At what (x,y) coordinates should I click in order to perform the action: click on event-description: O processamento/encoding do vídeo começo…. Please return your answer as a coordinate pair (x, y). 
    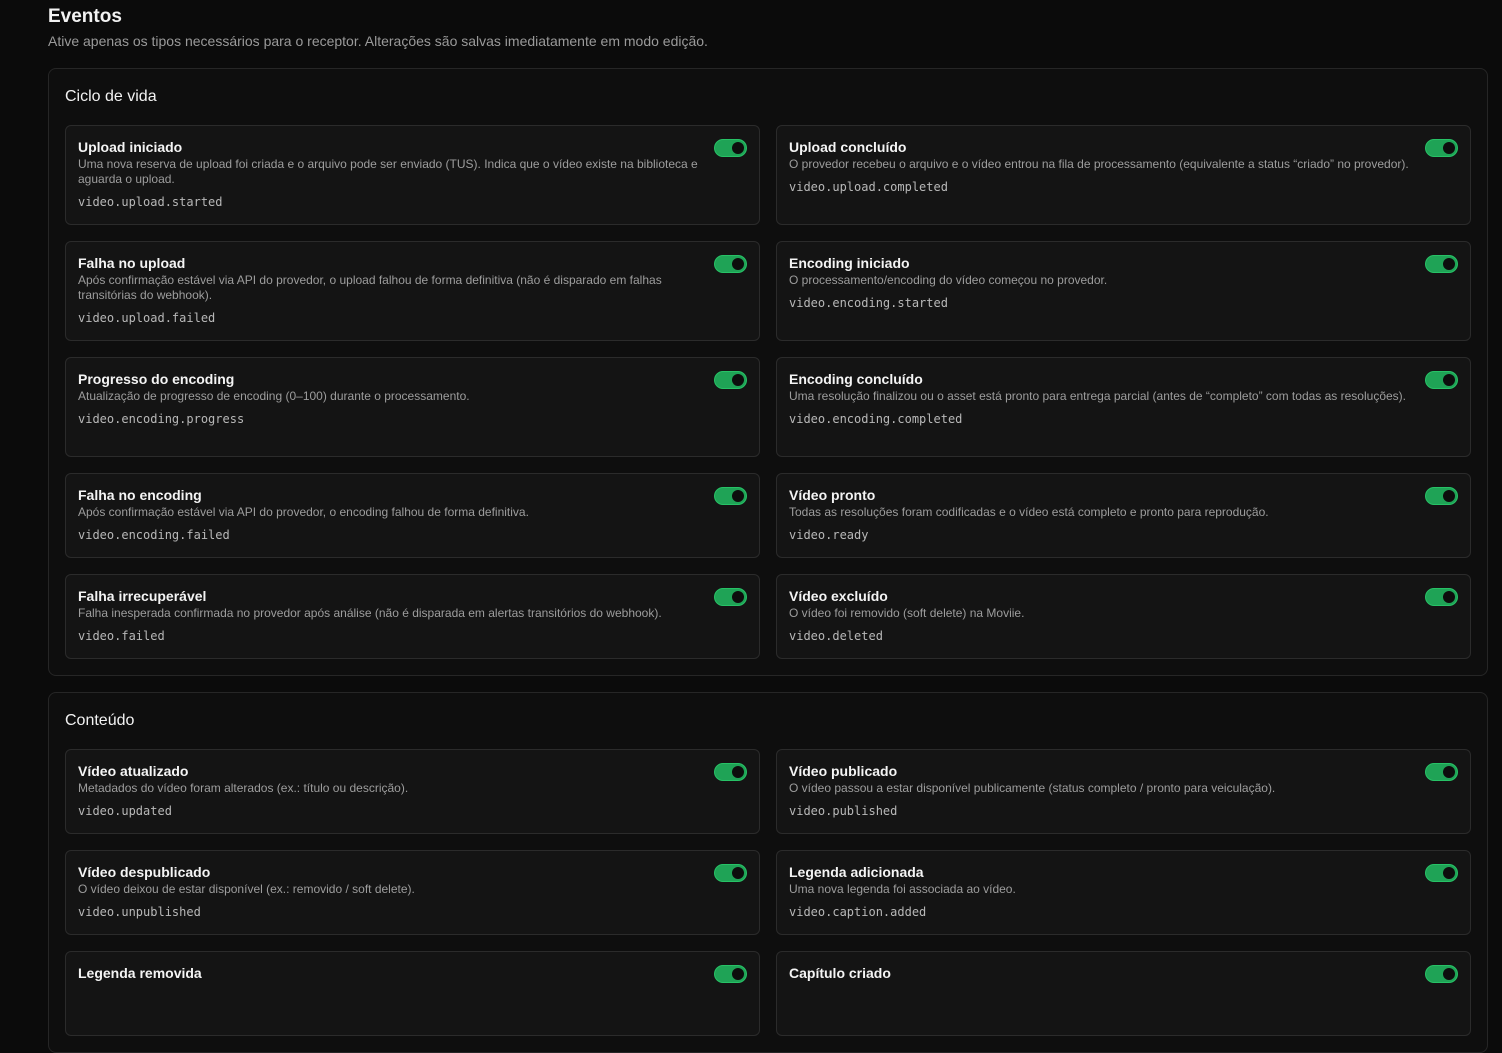
    Looking at the image, I should click on (948, 280).